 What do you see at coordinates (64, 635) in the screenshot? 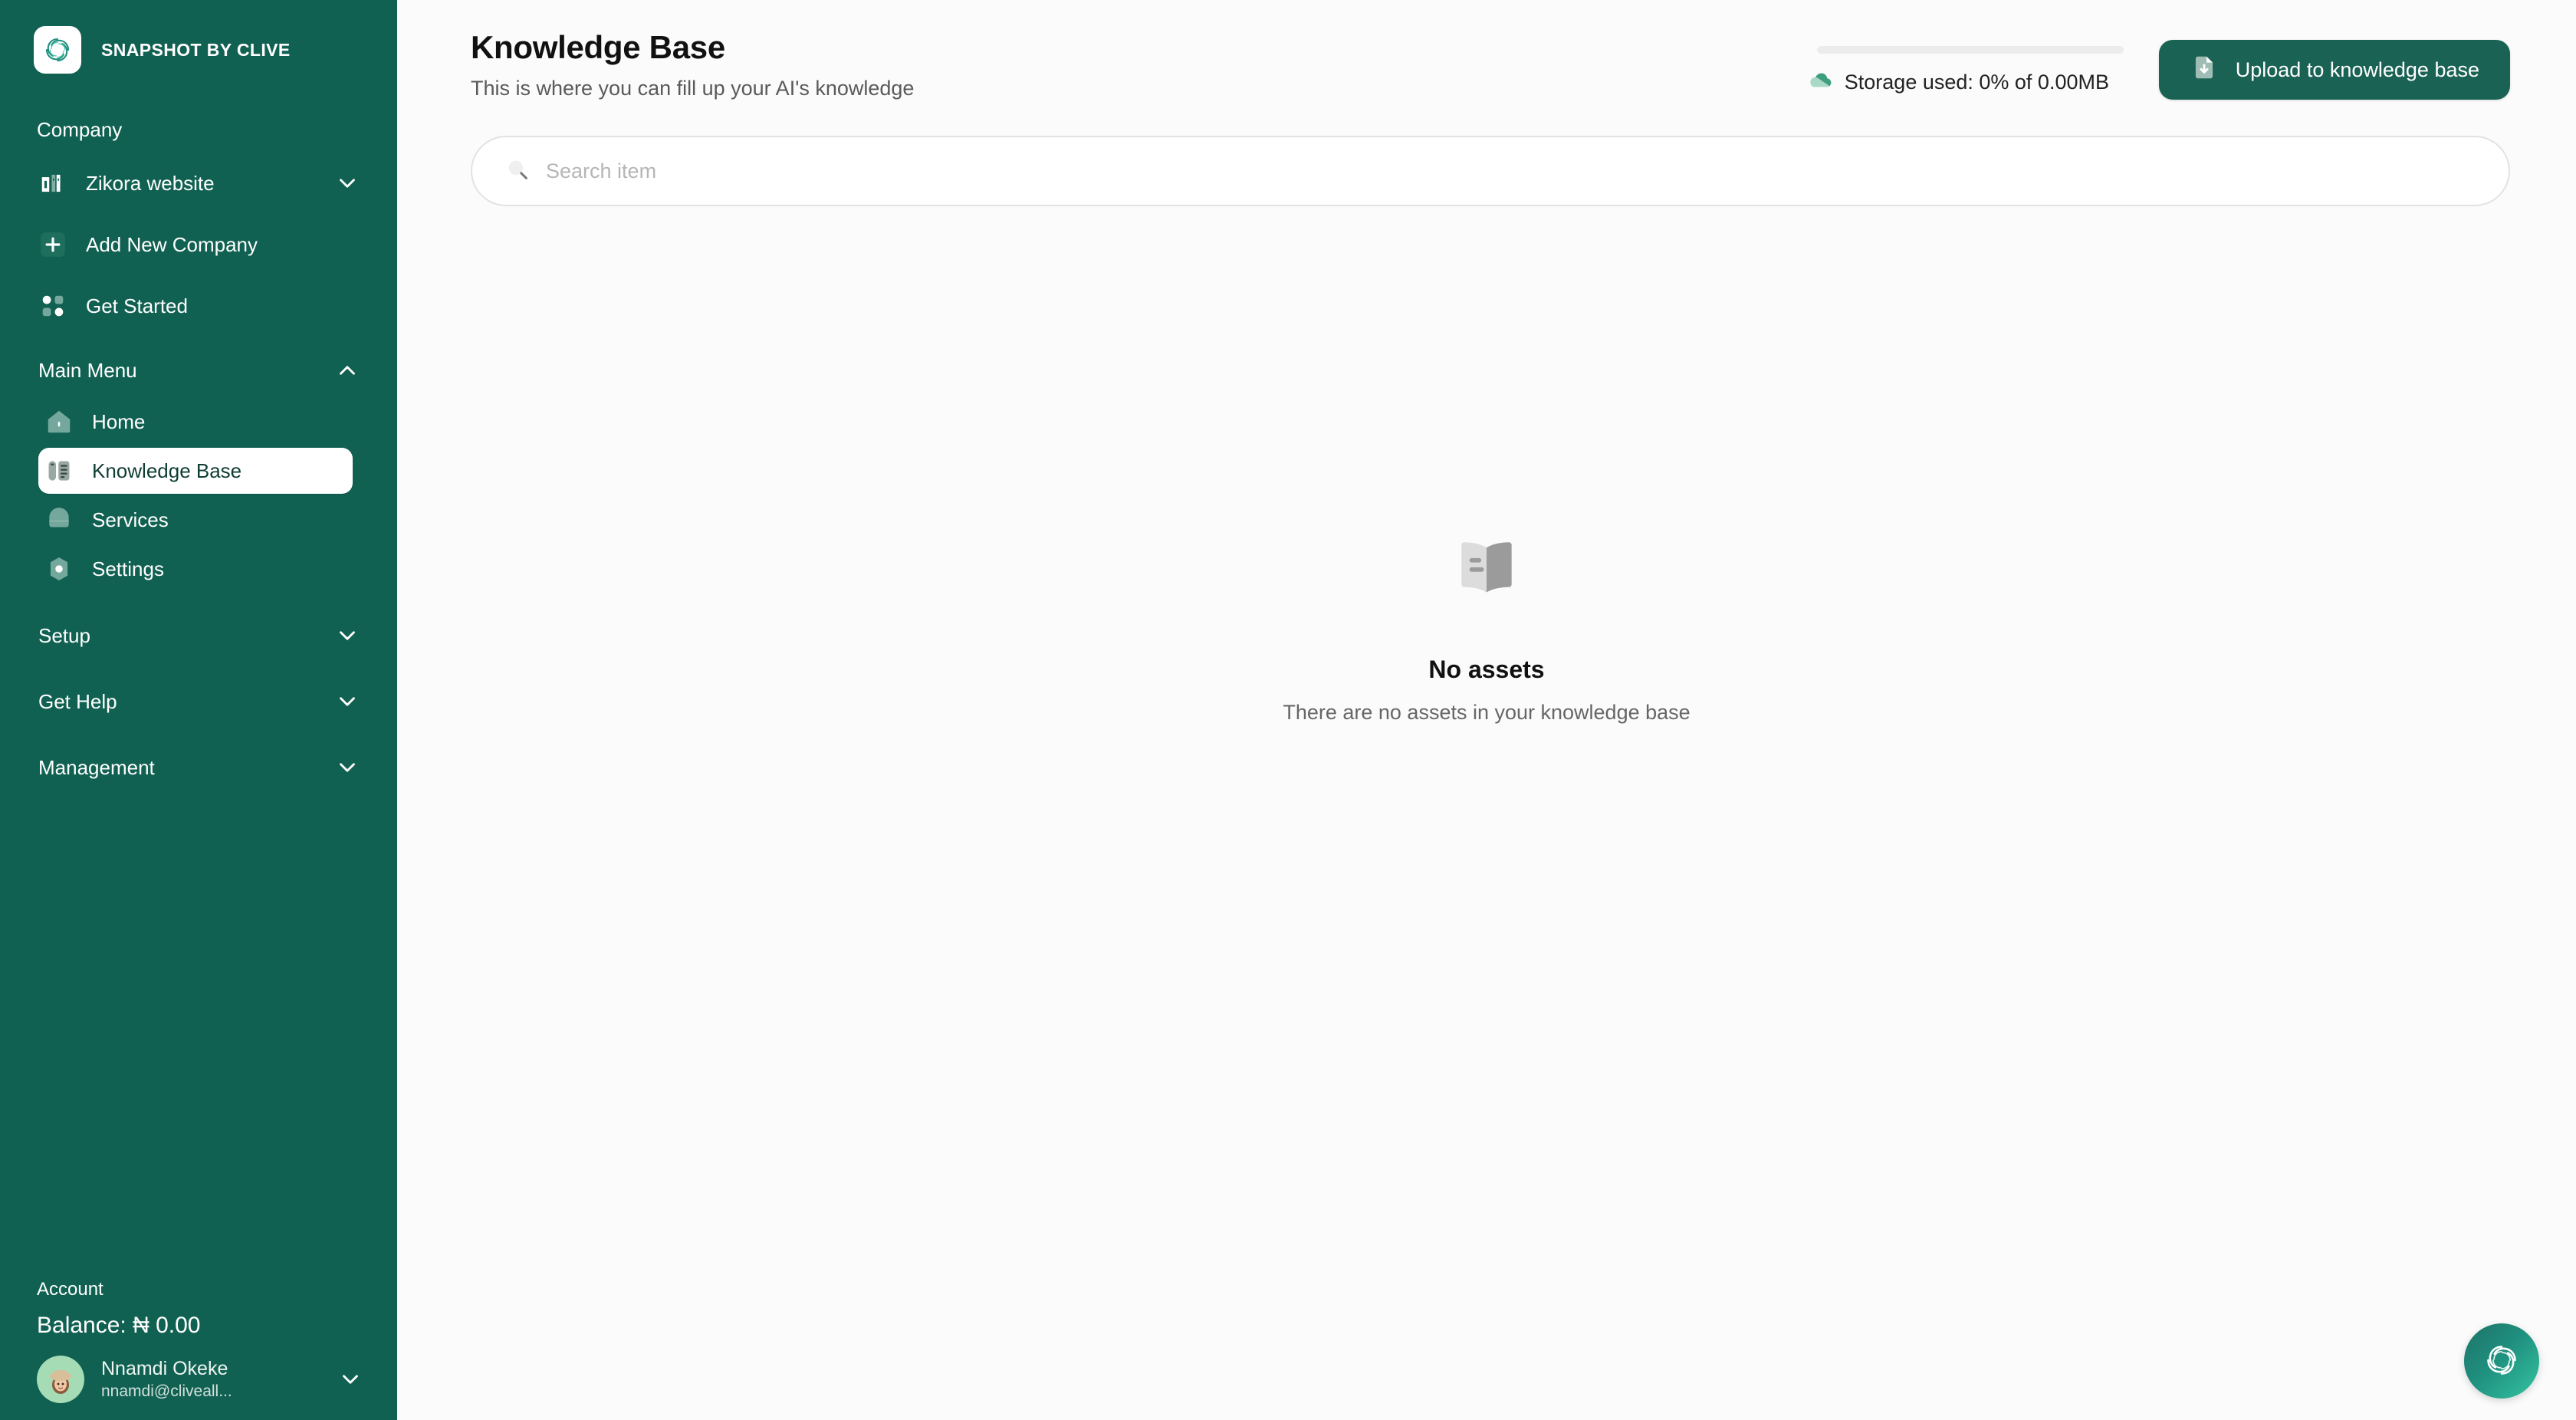
I see `sidebar-section-setup-label: Setup` at bounding box center [64, 635].